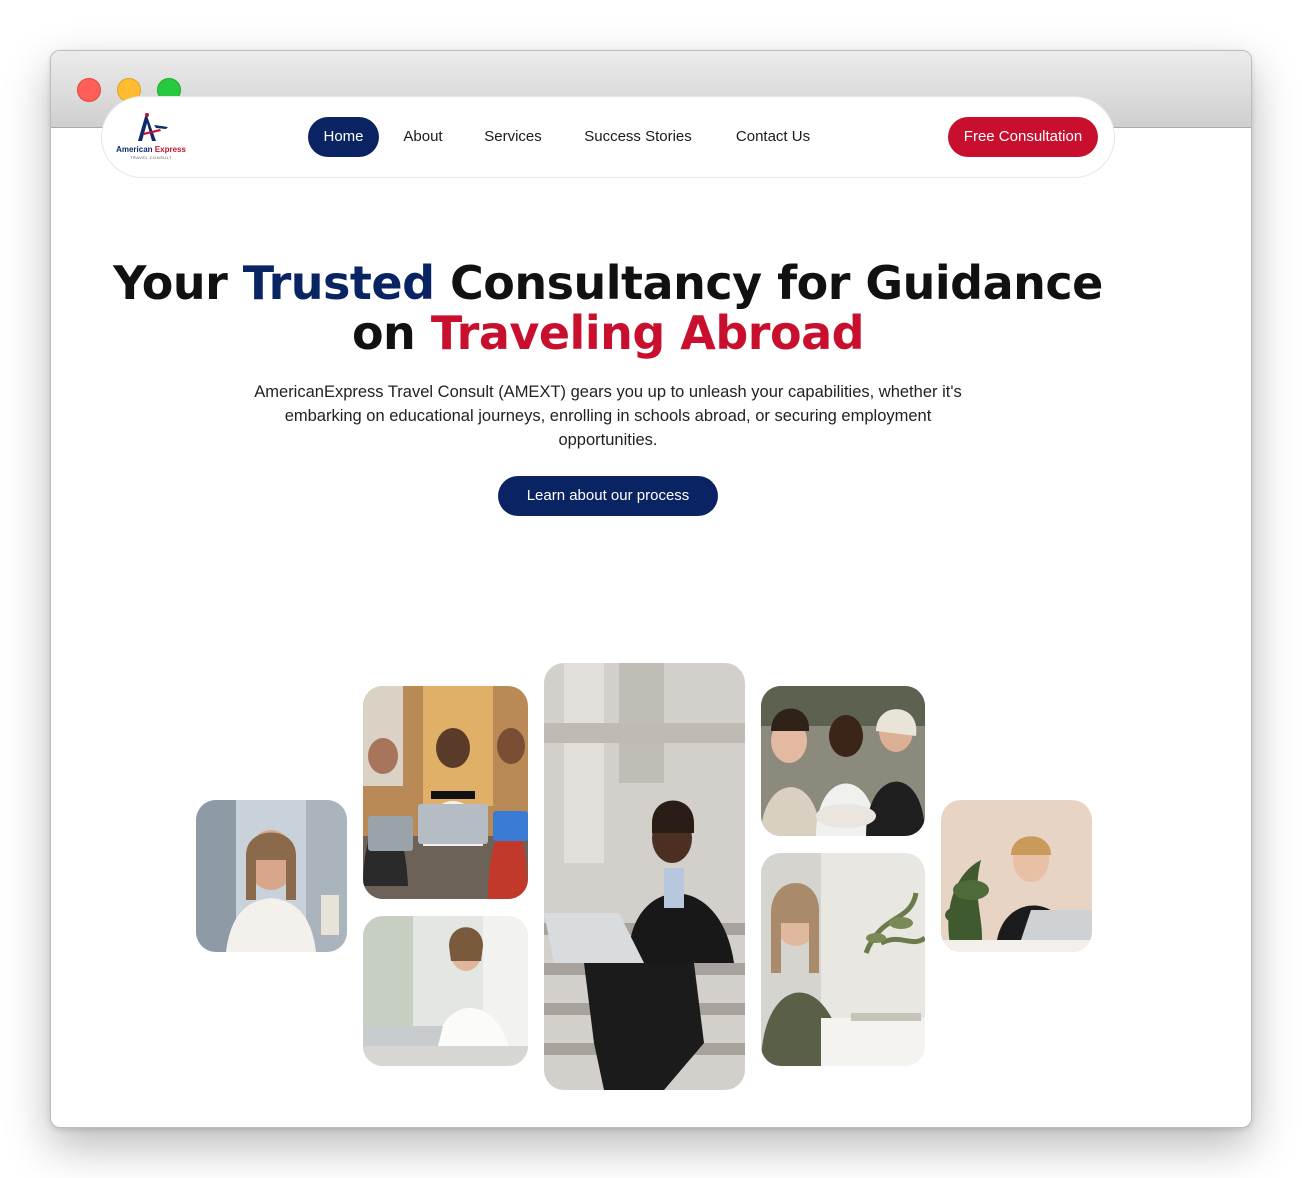  What do you see at coordinates (271, 876) in the screenshot?
I see `woman-on-phone-photo` at bounding box center [271, 876].